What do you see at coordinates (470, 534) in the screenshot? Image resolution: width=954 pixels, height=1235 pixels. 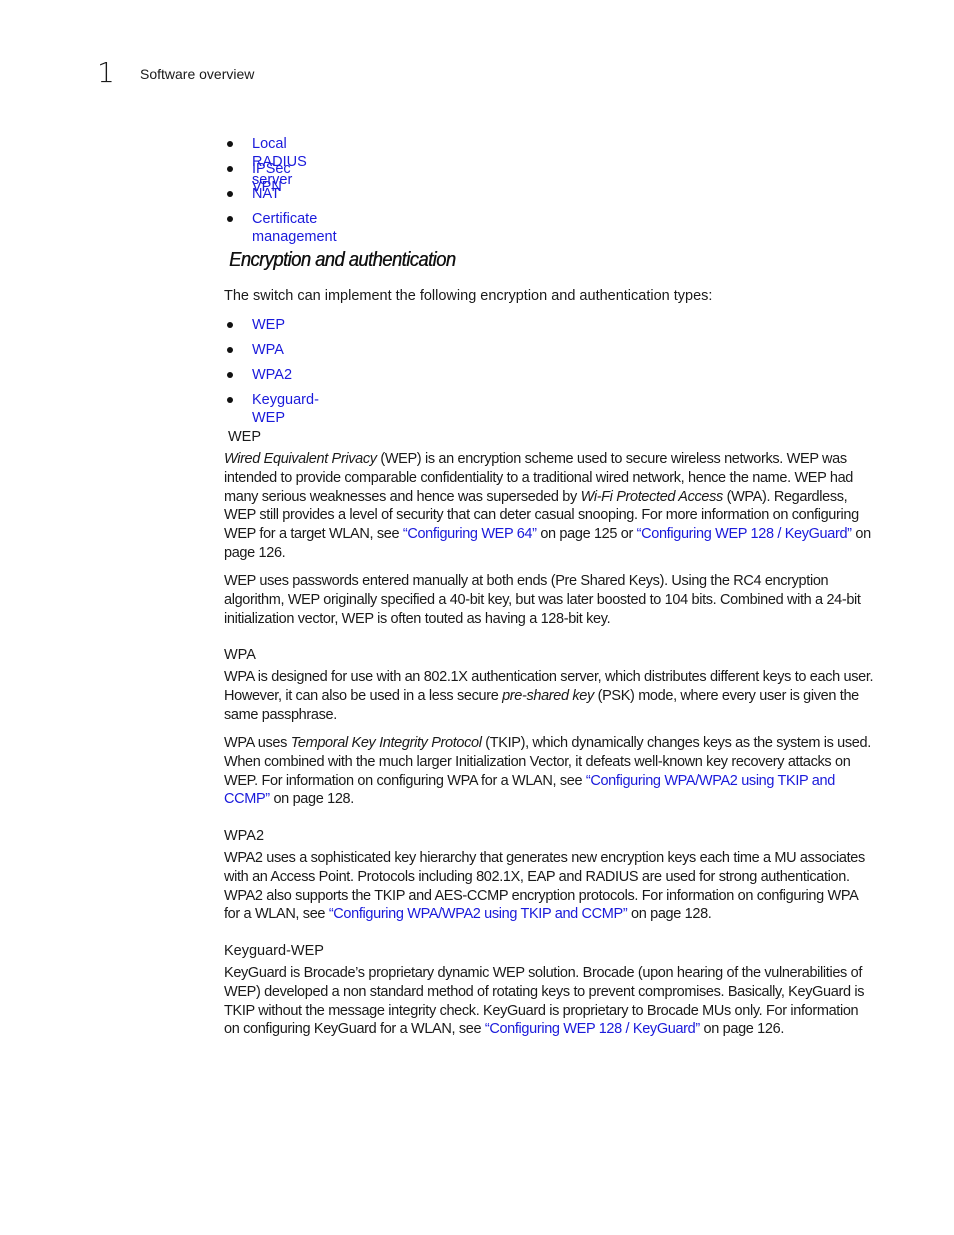 I see `link-configuring-wep-64: “Configuring WEP 64”` at bounding box center [470, 534].